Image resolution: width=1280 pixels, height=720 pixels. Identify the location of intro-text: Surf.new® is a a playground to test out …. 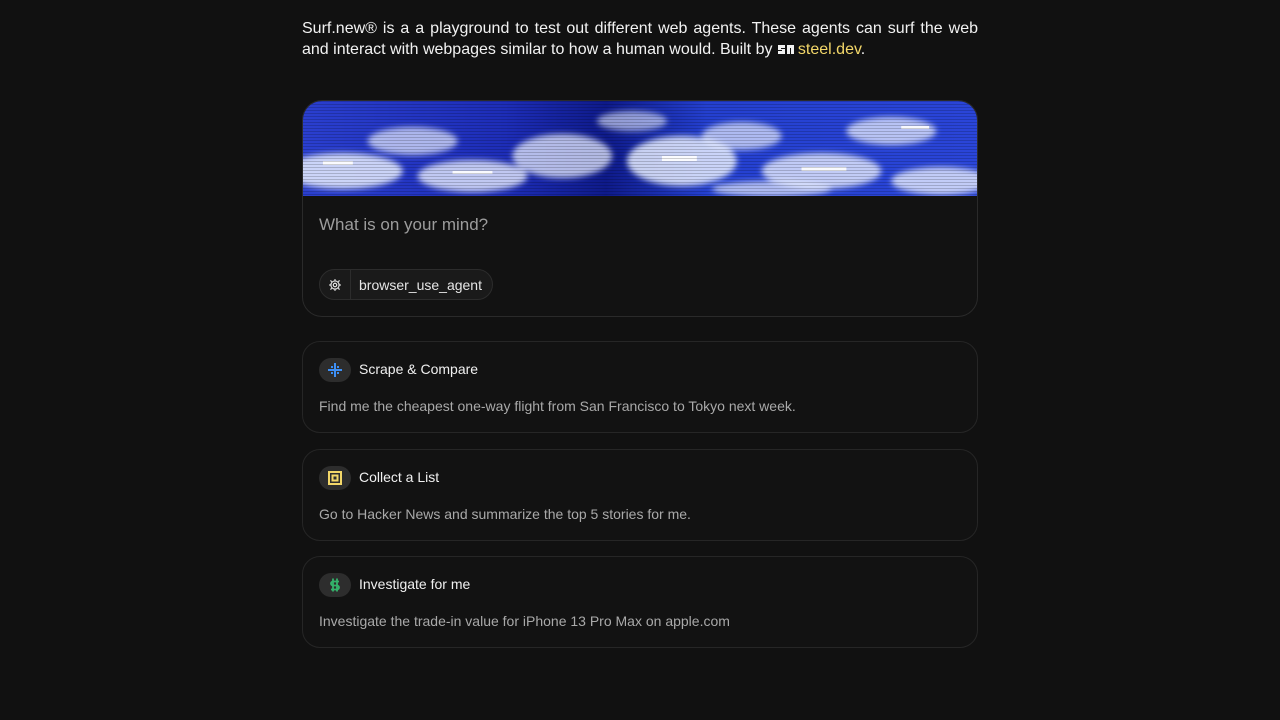
(640, 40).